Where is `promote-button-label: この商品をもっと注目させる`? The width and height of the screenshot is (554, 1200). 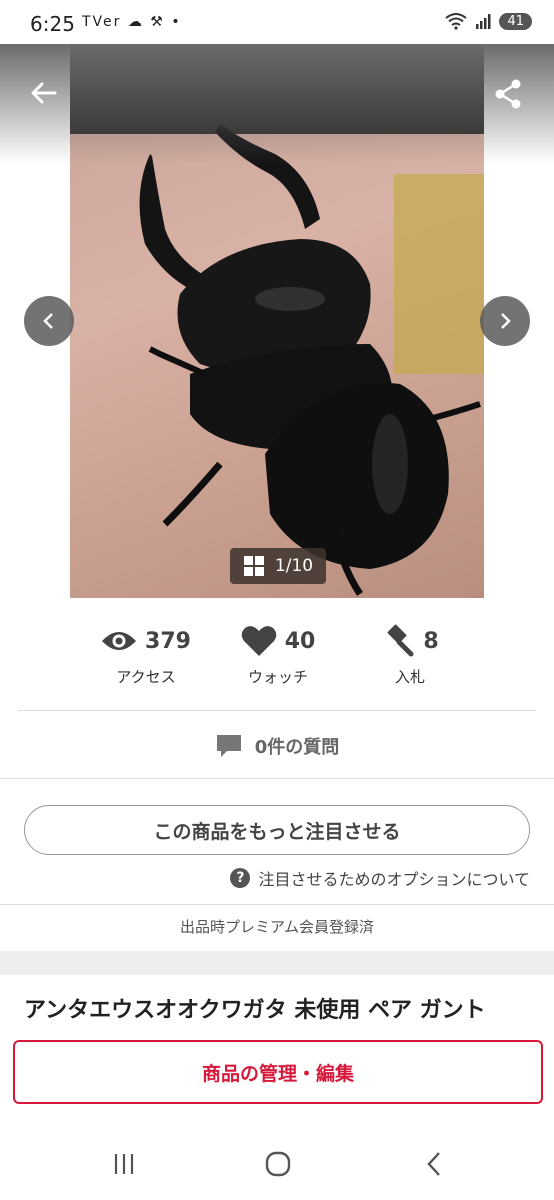 promote-button-label: この商品をもっと注目させる is located at coordinates (277, 831).